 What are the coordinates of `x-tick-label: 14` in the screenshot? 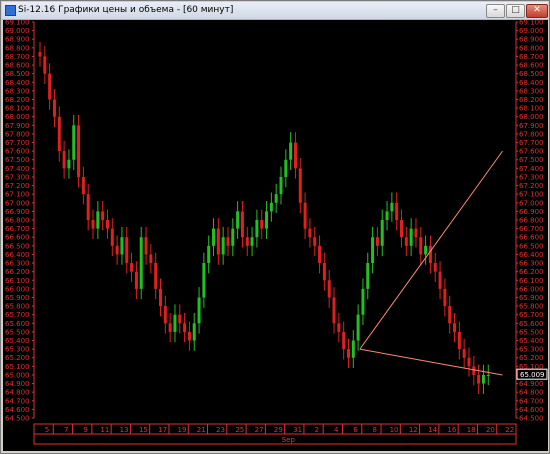 It's located at (432, 430).